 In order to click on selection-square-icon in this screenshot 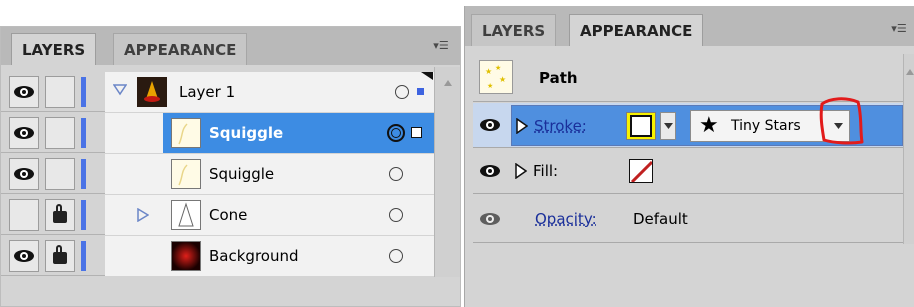, I will do `click(416, 132)`.